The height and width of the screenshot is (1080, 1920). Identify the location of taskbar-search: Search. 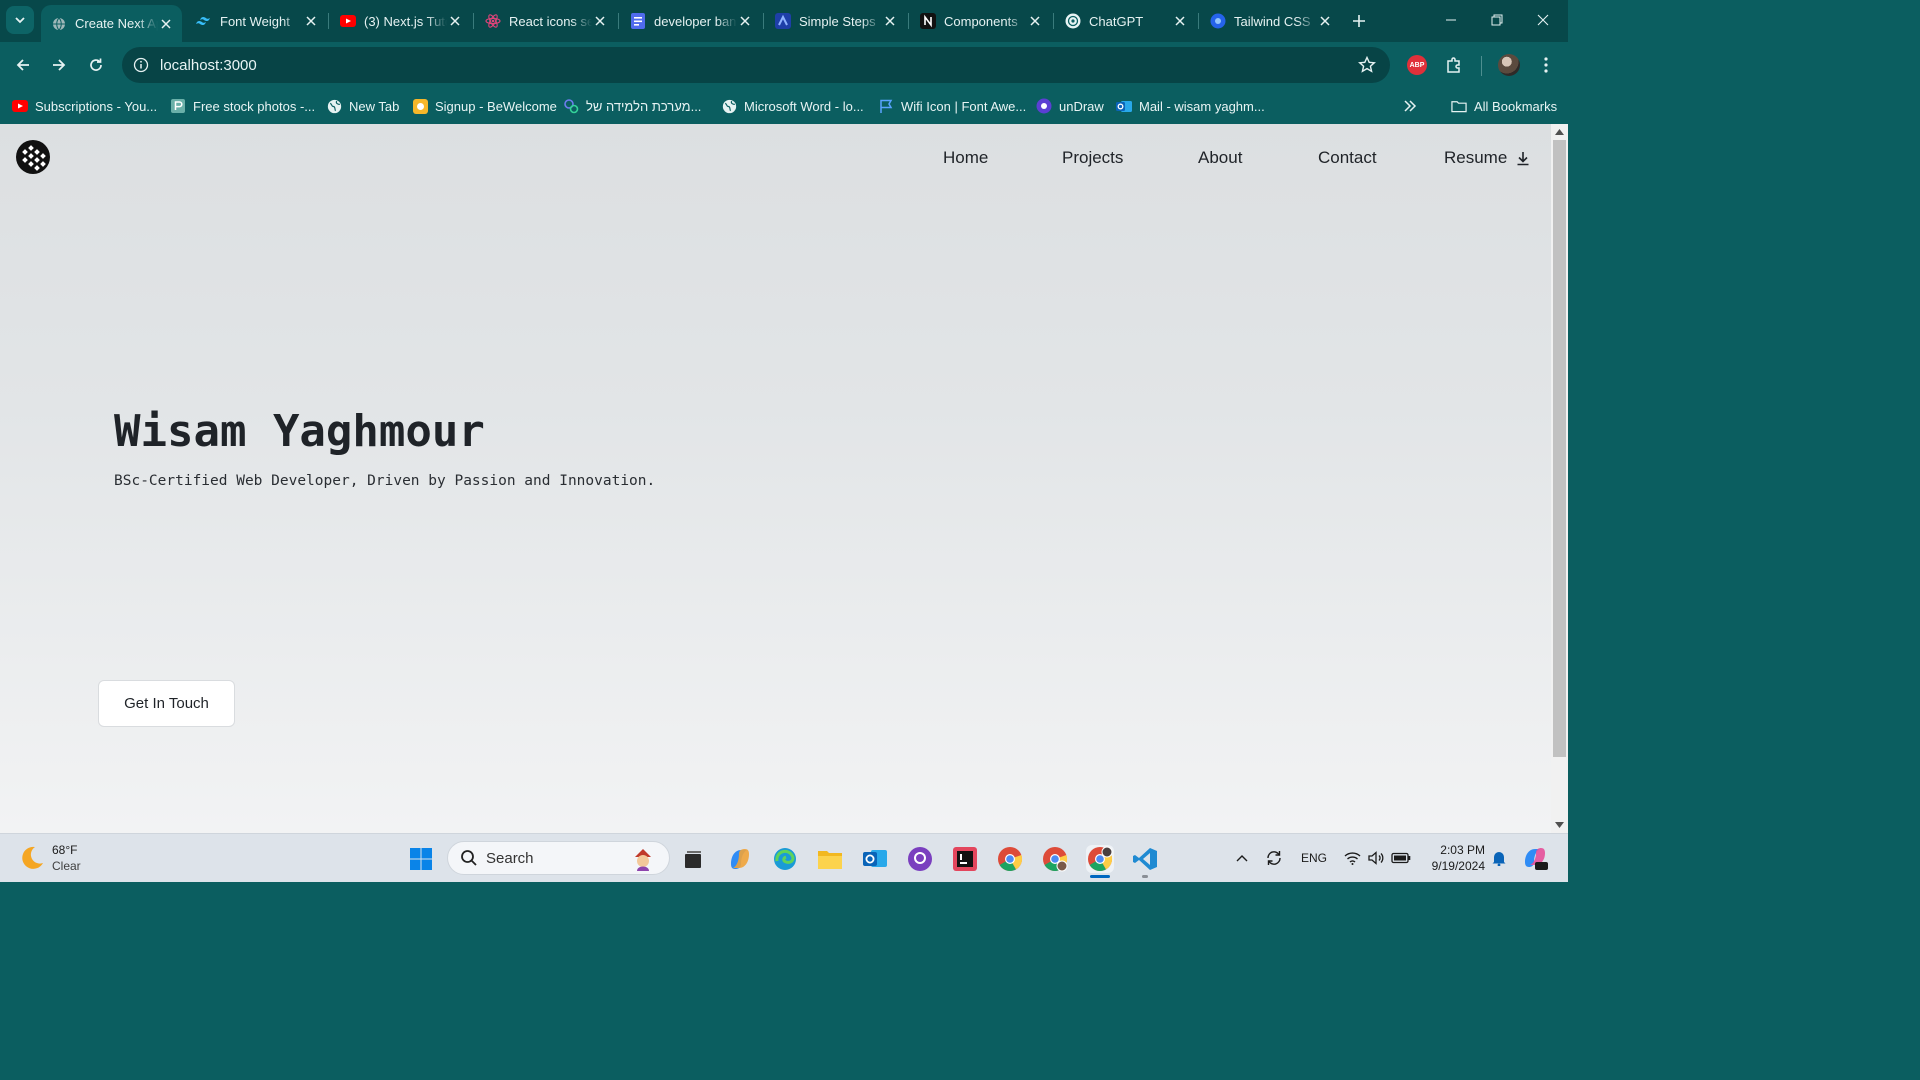
(558, 858).